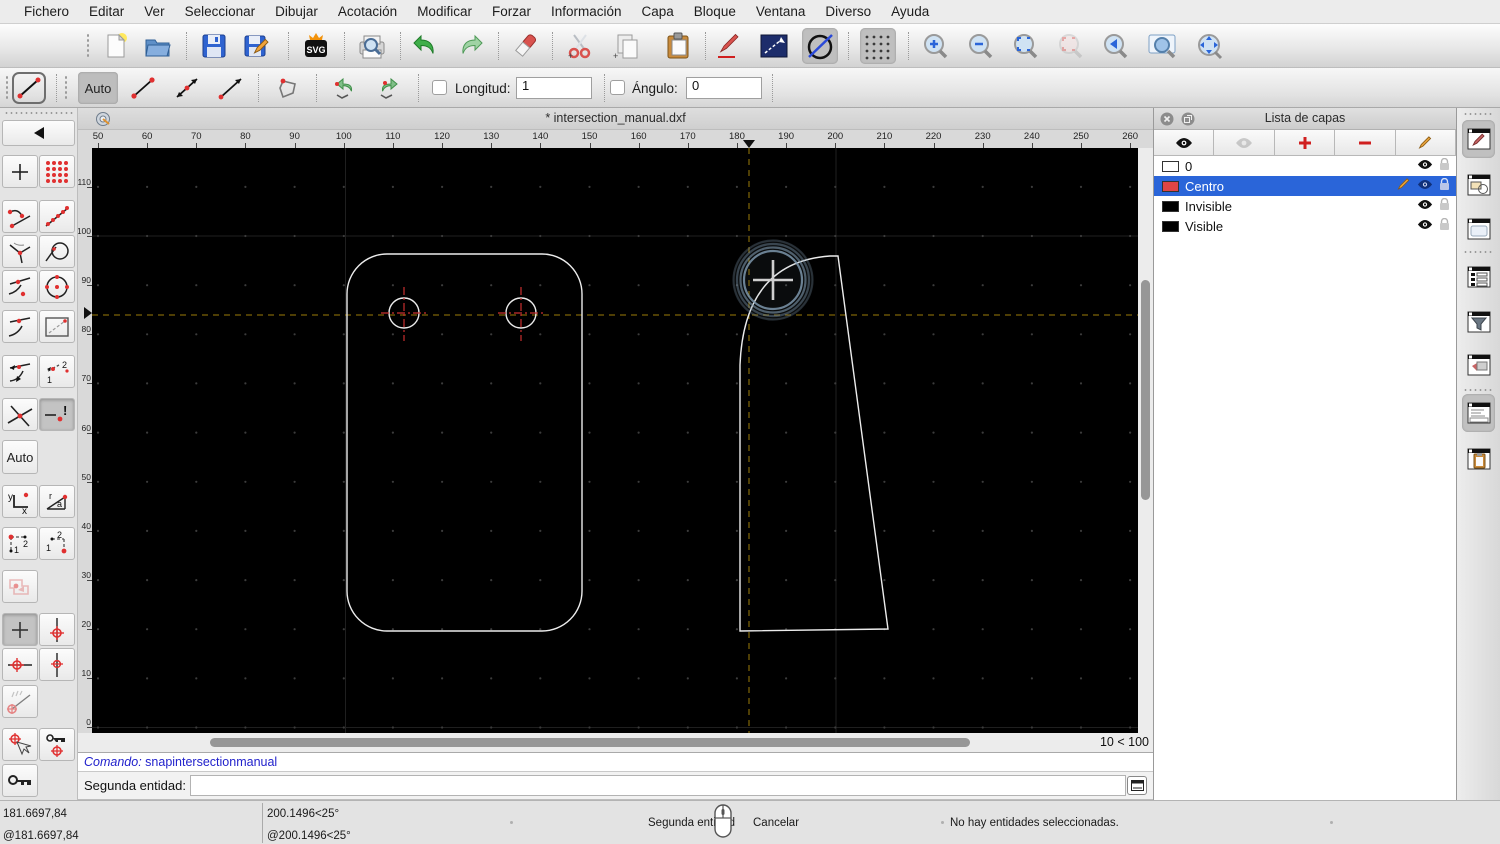  Describe the element at coordinates (289, 88) in the screenshot. I see `polyline-button` at that location.